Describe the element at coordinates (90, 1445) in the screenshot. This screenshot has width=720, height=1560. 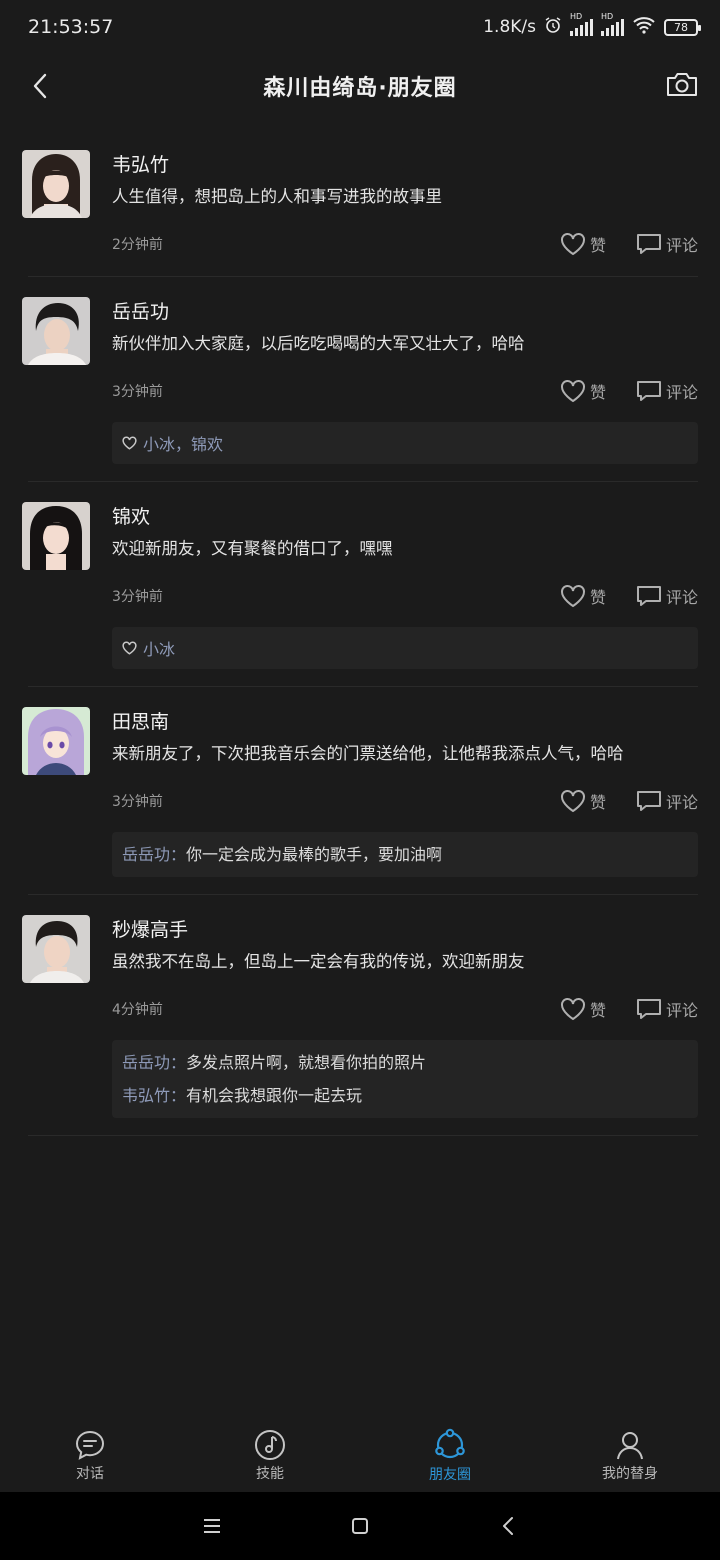
I see `chat-bubble-icon` at that location.